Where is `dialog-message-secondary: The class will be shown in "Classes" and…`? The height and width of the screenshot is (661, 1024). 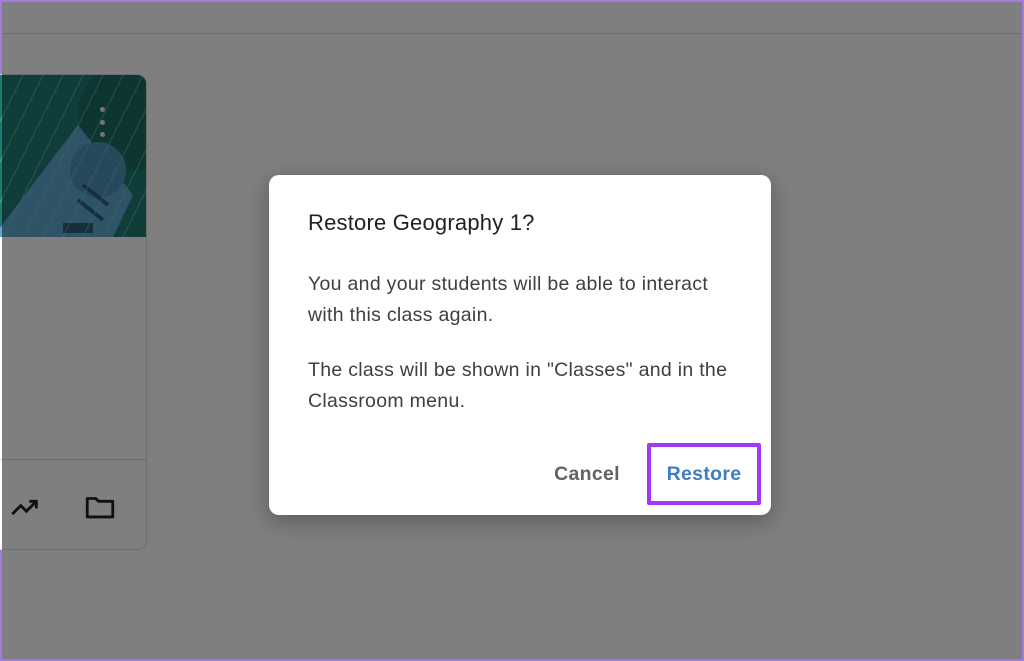
dialog-message-secondary: The class will be shown in "Classes" and… is located at coordinates (518, 385).